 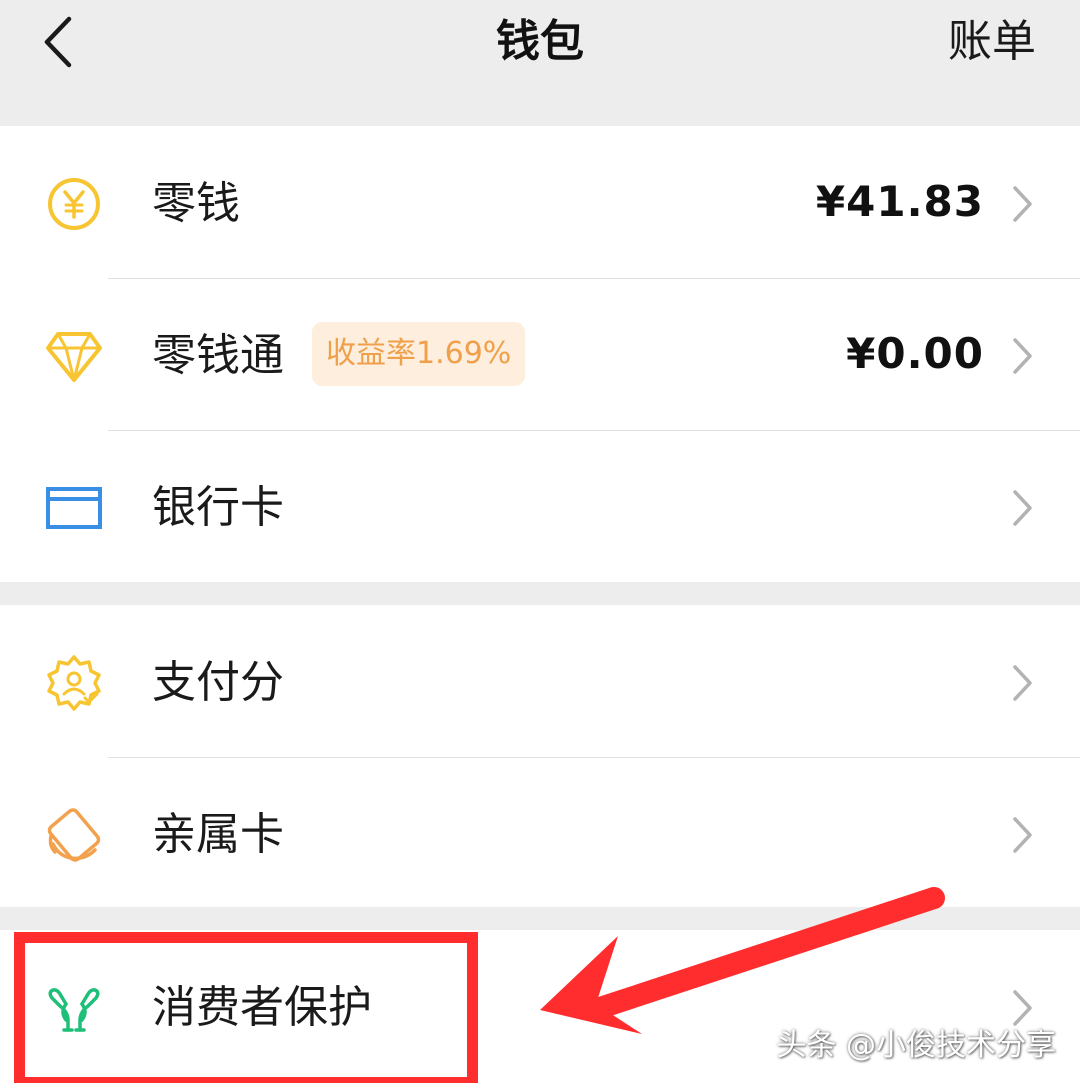 What do you see at coordinates (74, 835) in the screenshot?
I see `family-card-icon` at bounding box center [74, 835].